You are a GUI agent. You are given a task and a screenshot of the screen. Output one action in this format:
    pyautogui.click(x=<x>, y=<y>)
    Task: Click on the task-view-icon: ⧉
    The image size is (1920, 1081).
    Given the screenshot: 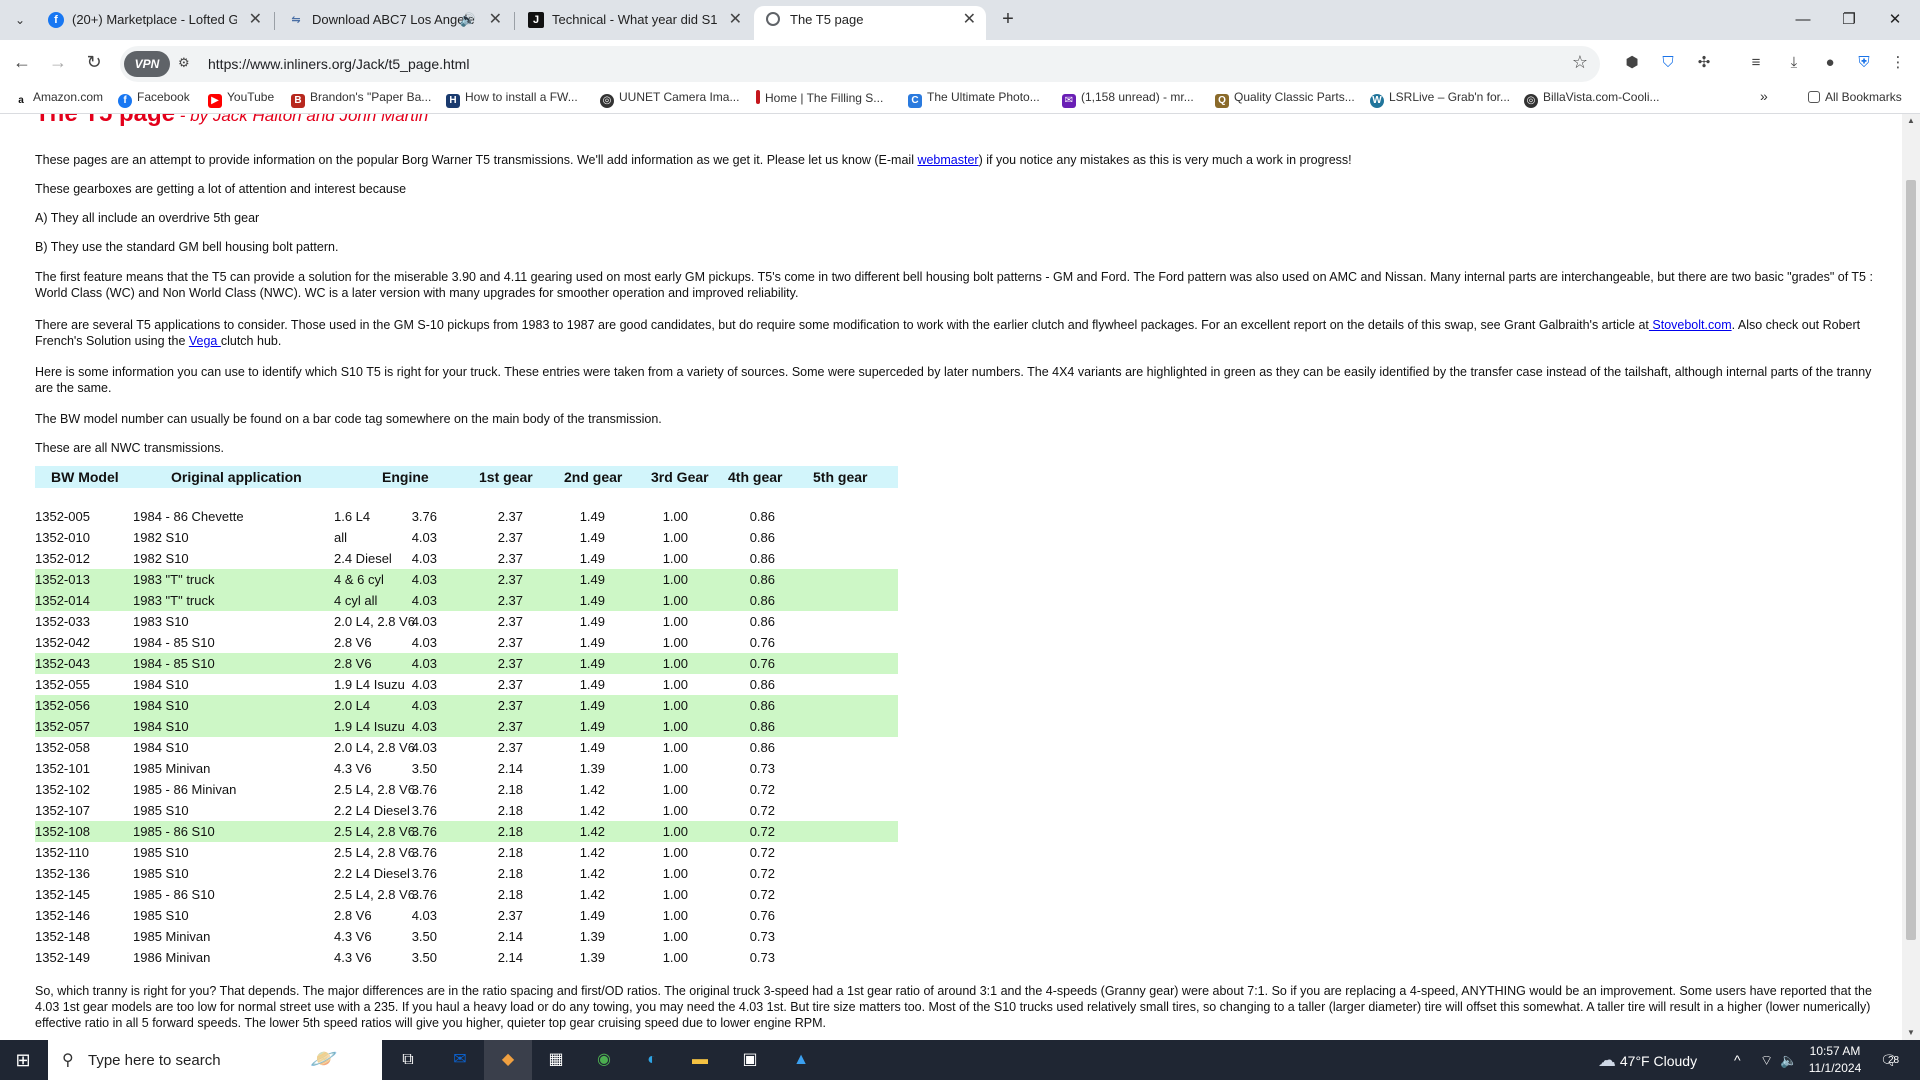 What is the action you would take?
    pyautogui.click(x=408, y=1060)
    